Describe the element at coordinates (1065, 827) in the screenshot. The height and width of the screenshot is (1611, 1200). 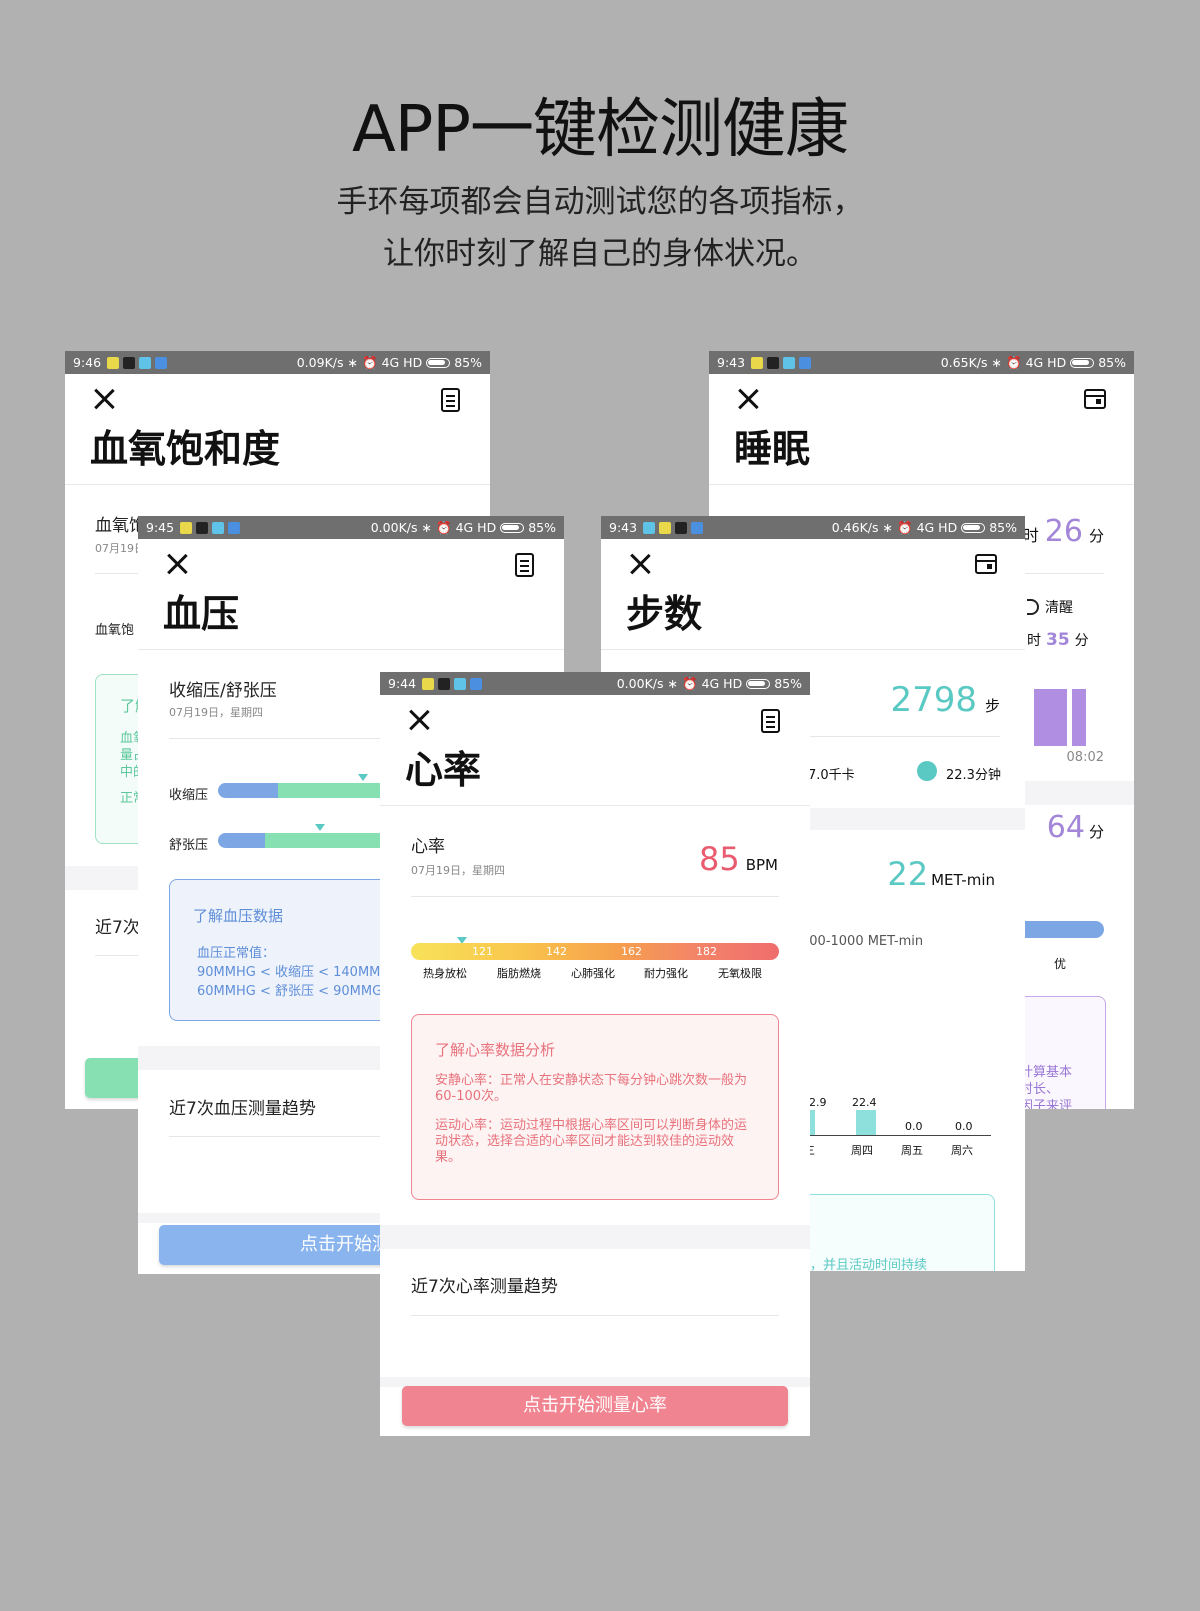
I see `score-value: 64` at that location.